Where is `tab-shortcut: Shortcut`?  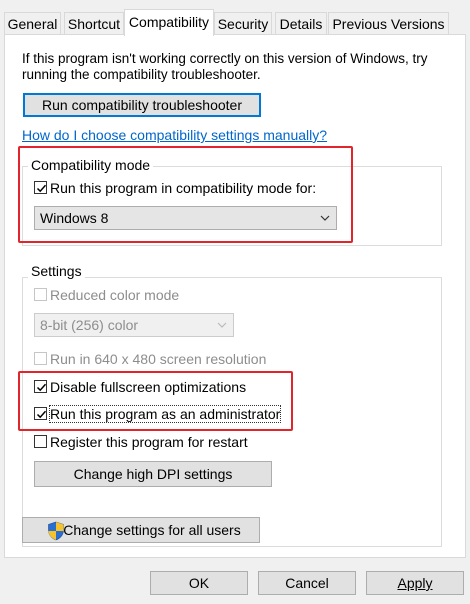 tab-shortcut: Shortcut is located at coordinates (94, 23).